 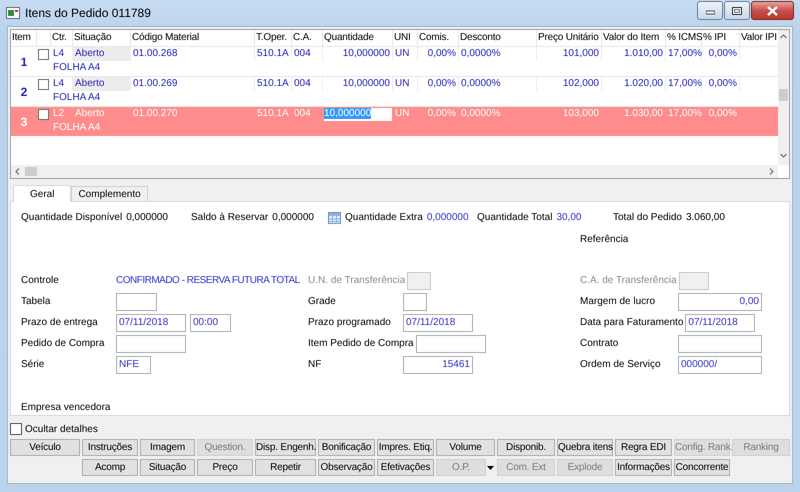 What do you see at coordinates (229, 218) in the screenshot?
I see `field-label: Saldo à Reservar` at bounding box center [229, 218].